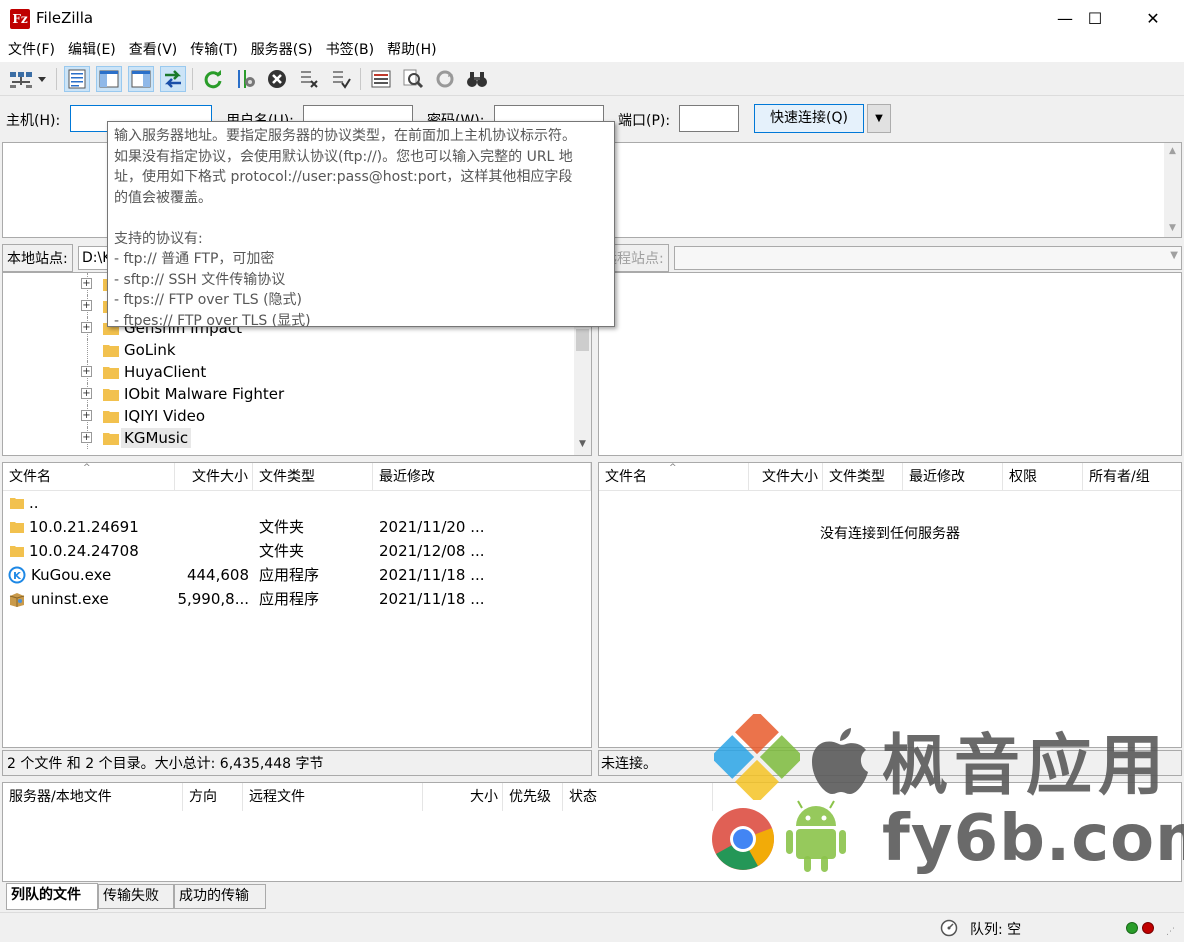 Image resolution: width=1184 pixels, height=942 pixels. Describe the element at coordinates (890, 605) in the screenshot. I see `remote-file-list: 文件名 ^ 文件大小 文件类型 最近修改 权限 所有者/组 没有连接到任何服务器` at that location.